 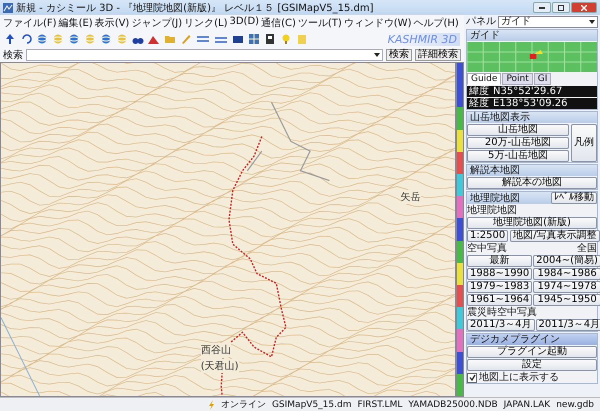 I want to click on maximize-icon, so click(x=561, y=7).